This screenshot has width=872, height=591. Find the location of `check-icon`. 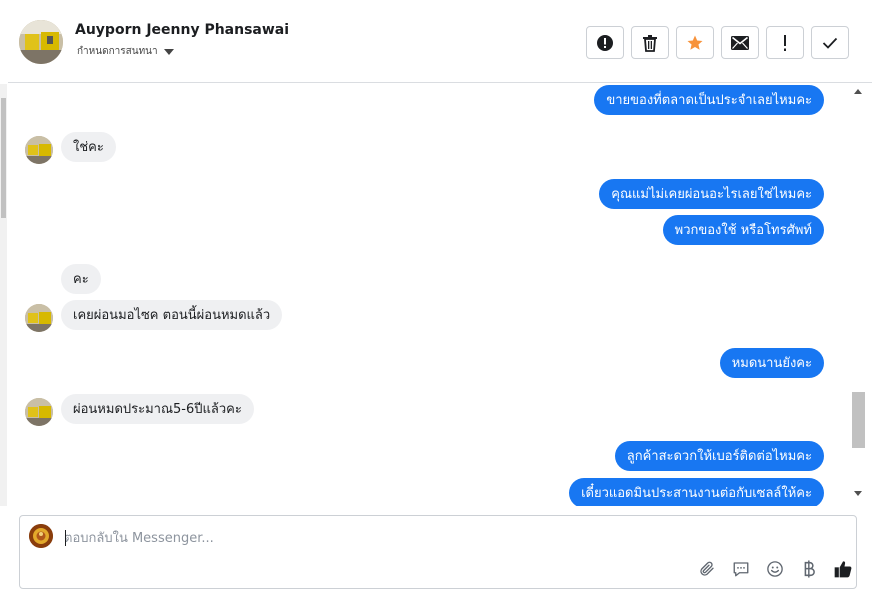

check-icon is located at coordinates (830, 43).